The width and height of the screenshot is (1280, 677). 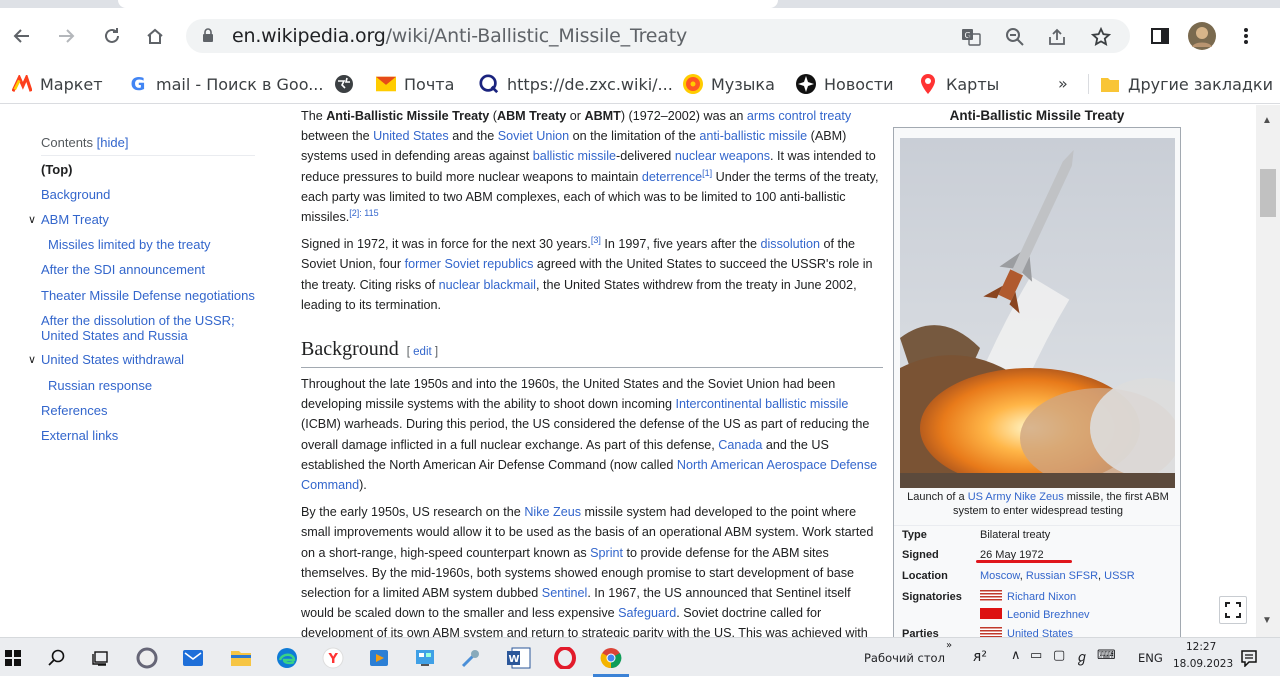 I want to click on bookmark-maps: Карты, so click(x=958, y=84).